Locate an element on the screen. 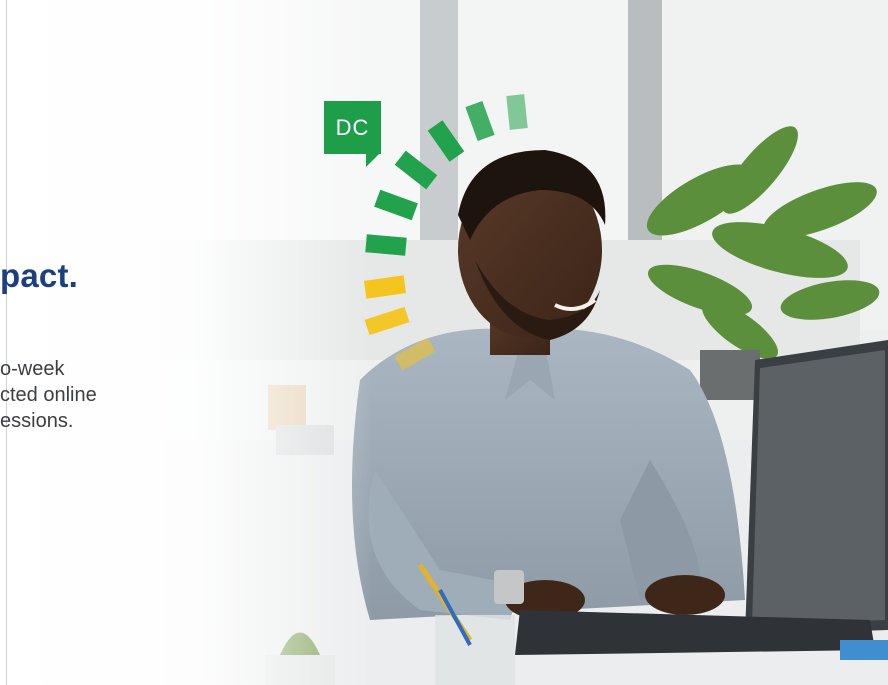  body-line: essions. is located at coordinates (37, 421).